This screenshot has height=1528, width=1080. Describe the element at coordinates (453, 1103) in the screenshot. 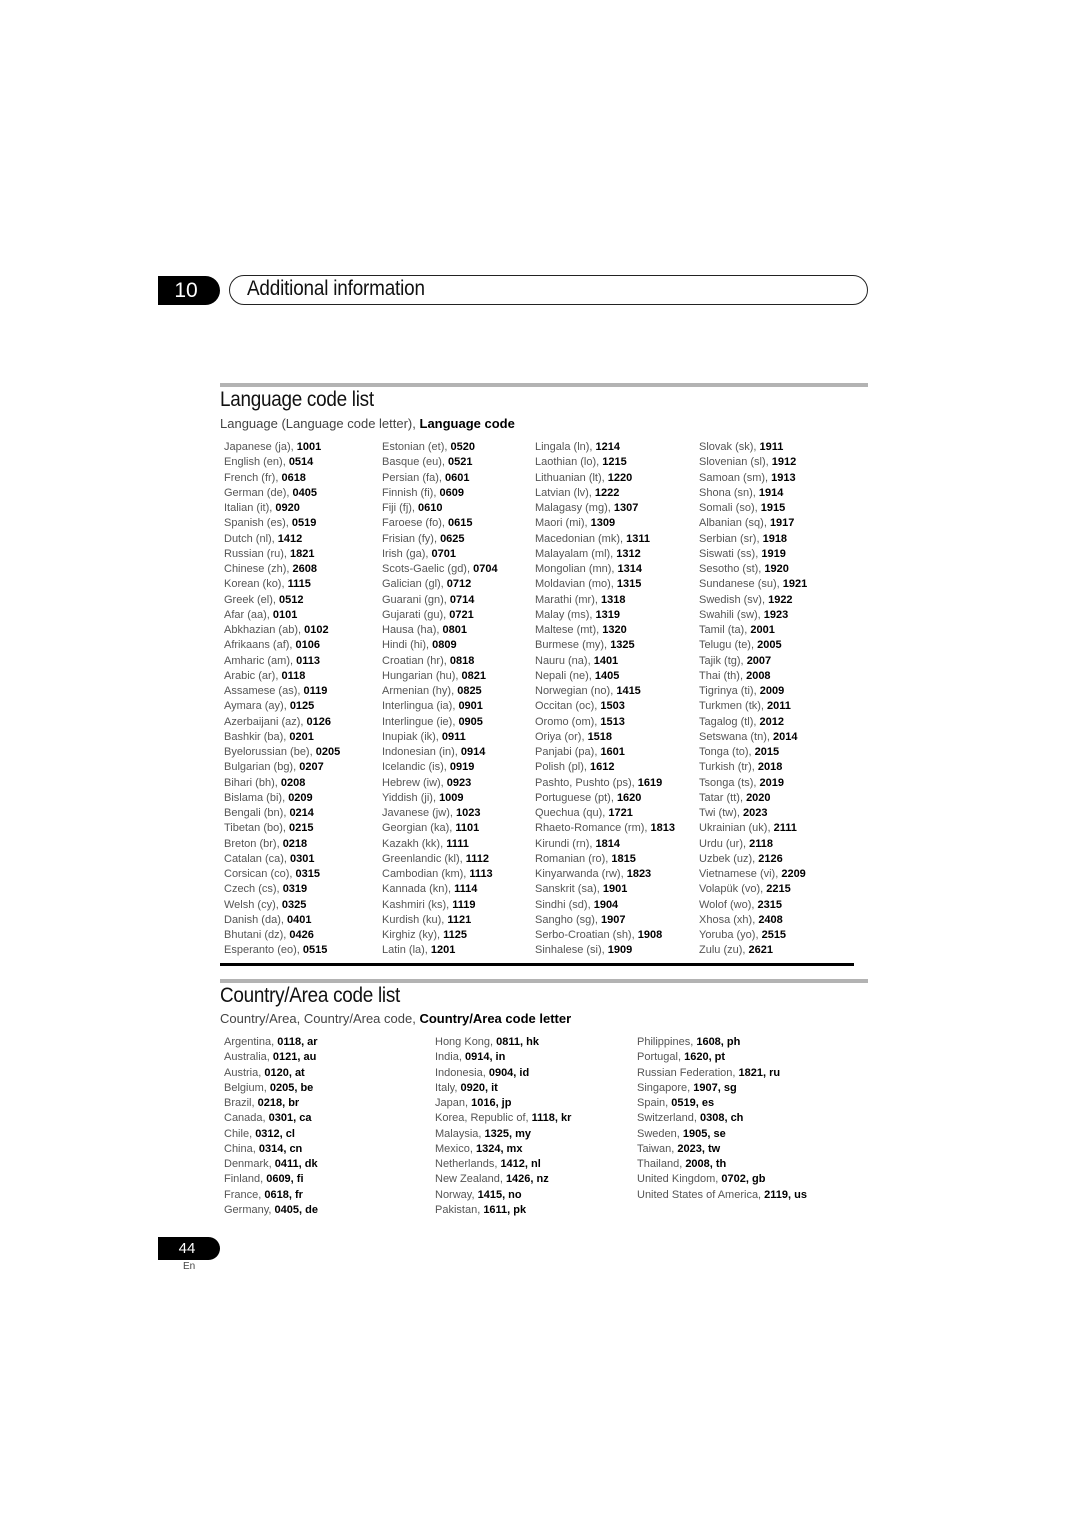

I see `entry-name: Japan,` at that location.